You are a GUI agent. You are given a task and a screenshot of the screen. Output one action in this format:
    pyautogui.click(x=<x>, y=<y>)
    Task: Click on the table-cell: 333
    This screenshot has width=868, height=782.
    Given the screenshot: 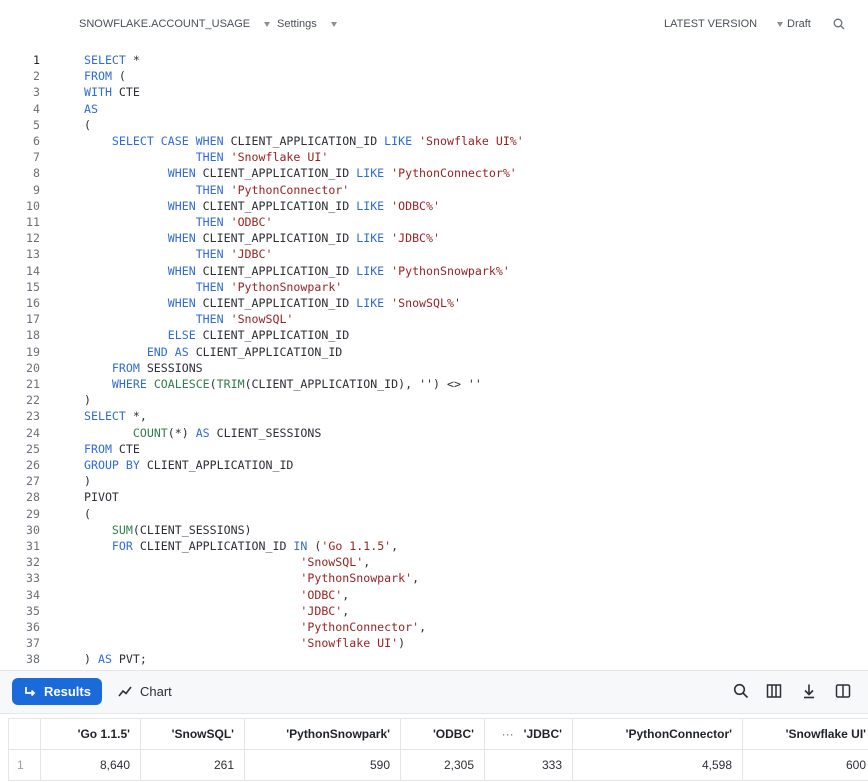 What is the action you would take?
    pyautogui.click(x=528, y=765)
    